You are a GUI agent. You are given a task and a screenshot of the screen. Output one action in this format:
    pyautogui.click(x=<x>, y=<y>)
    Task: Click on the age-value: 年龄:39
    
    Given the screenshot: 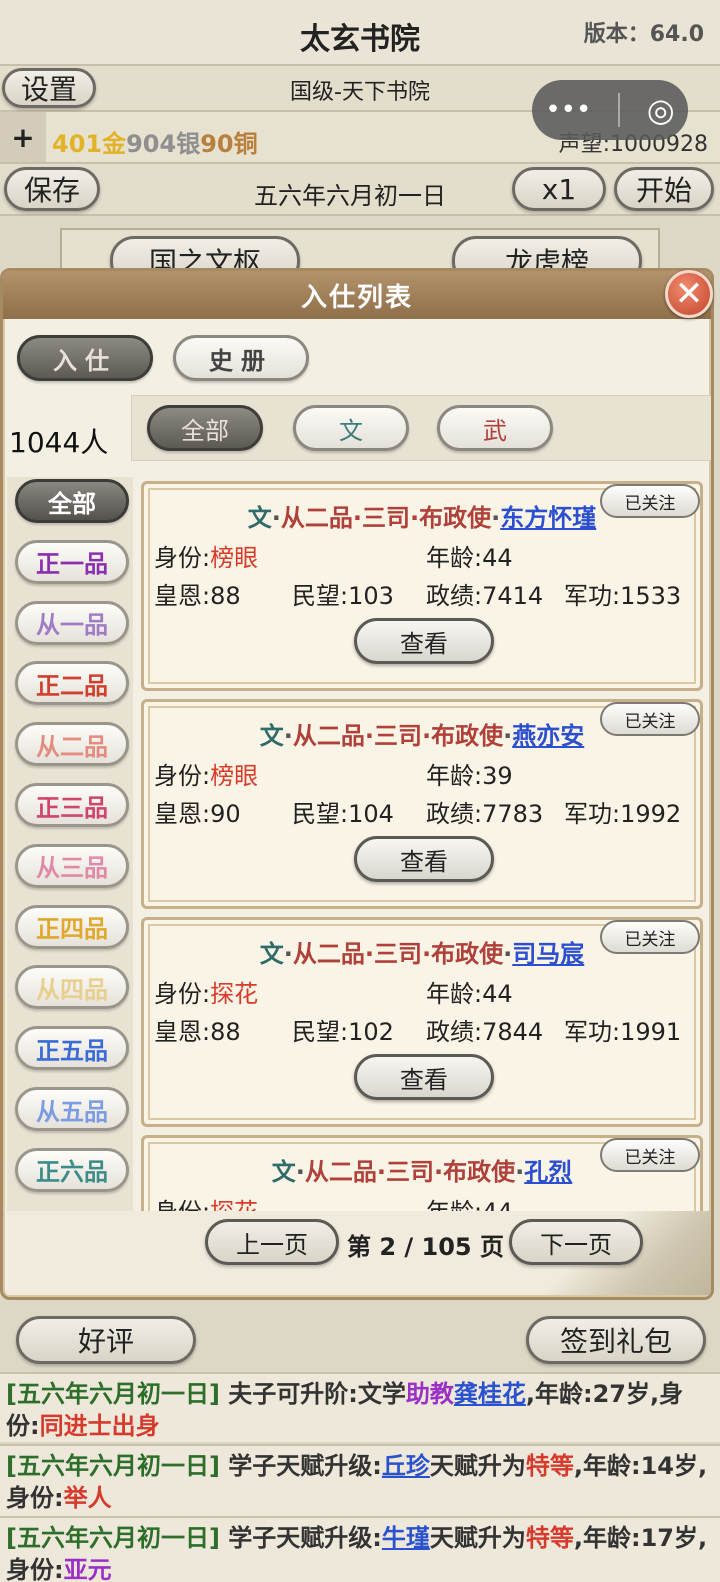 What is the action you would take?
    pyautogui.click(x=469, y=776)
    